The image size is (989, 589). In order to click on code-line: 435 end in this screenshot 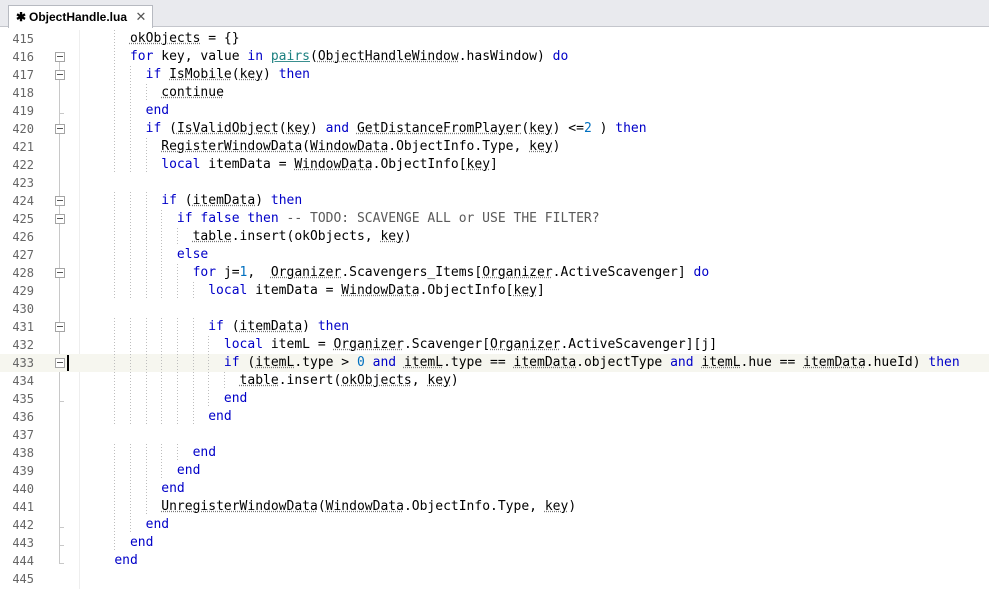, I will do `click(494, 399)`.